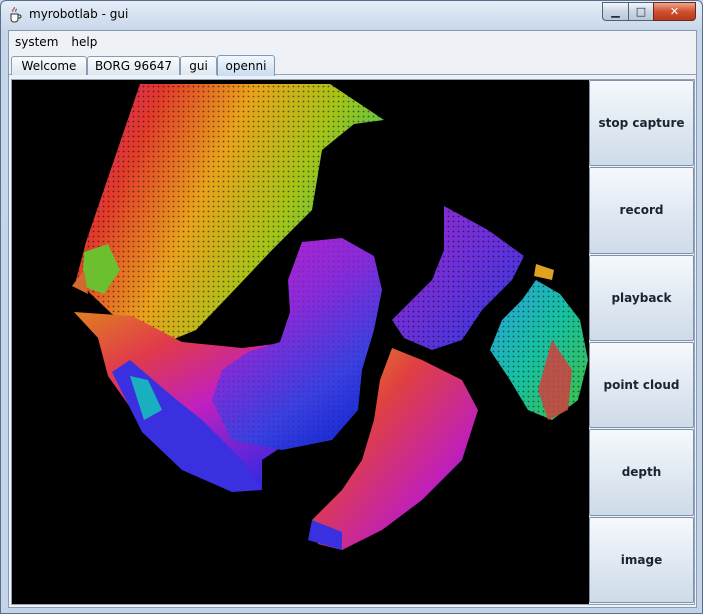 Image resolution: width=703 pixels, height=614 pixels. I want to click on caption-buttons: ▁ □ ✕, so click(649, 11).